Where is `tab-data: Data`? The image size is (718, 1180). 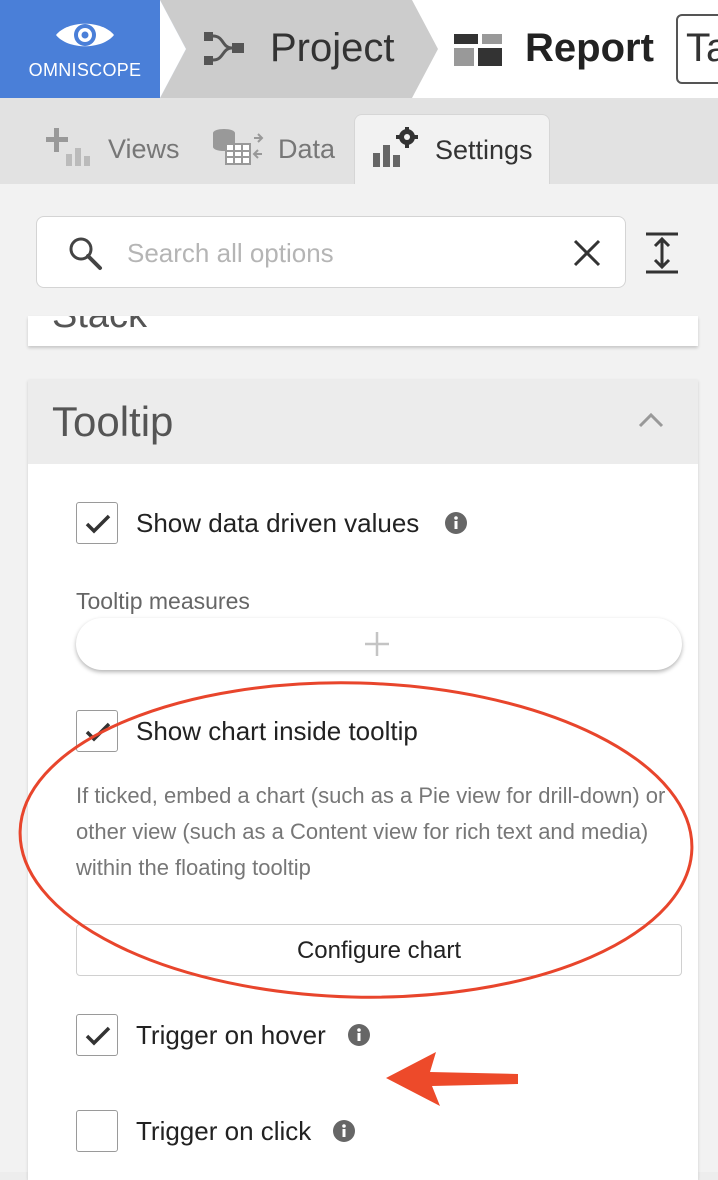 tab-data: Data is located at coordinates (282, 150).